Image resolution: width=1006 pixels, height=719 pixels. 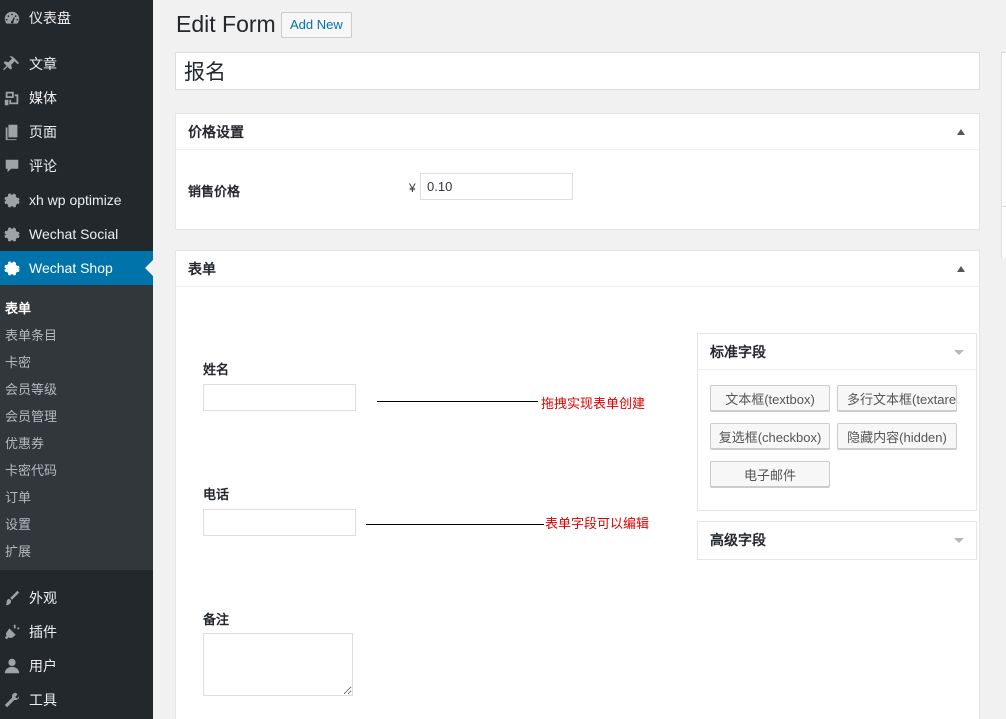 What do you see at coordinates (31, 469) in the screenshot?
I see `submenu-item-card-codes: 卡密代码` at bounding box center [31, 469].